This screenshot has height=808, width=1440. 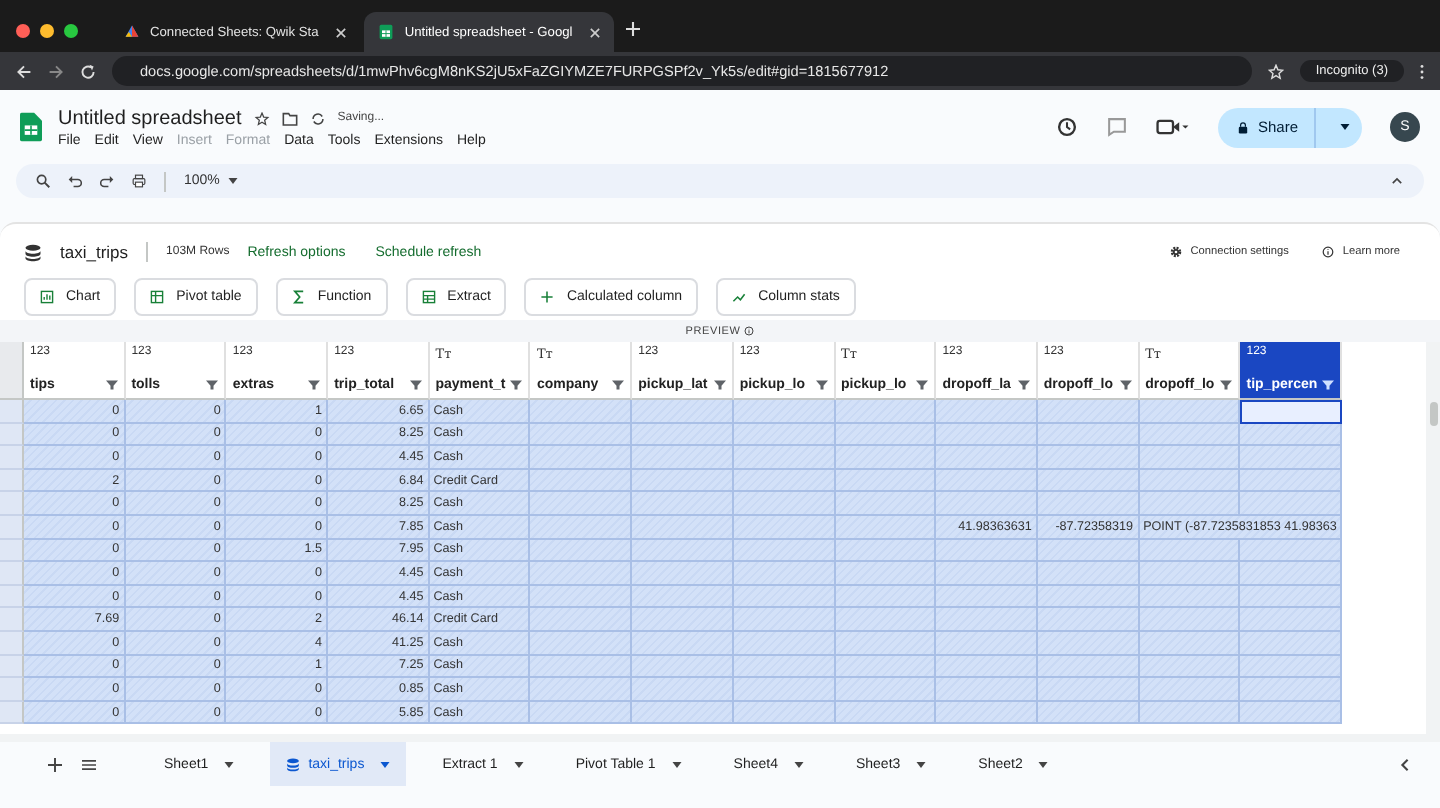 What do you see at coordinates (633, 29) in the screenshot?
I see `new-tab-icon` at bounding box center [633, 29].